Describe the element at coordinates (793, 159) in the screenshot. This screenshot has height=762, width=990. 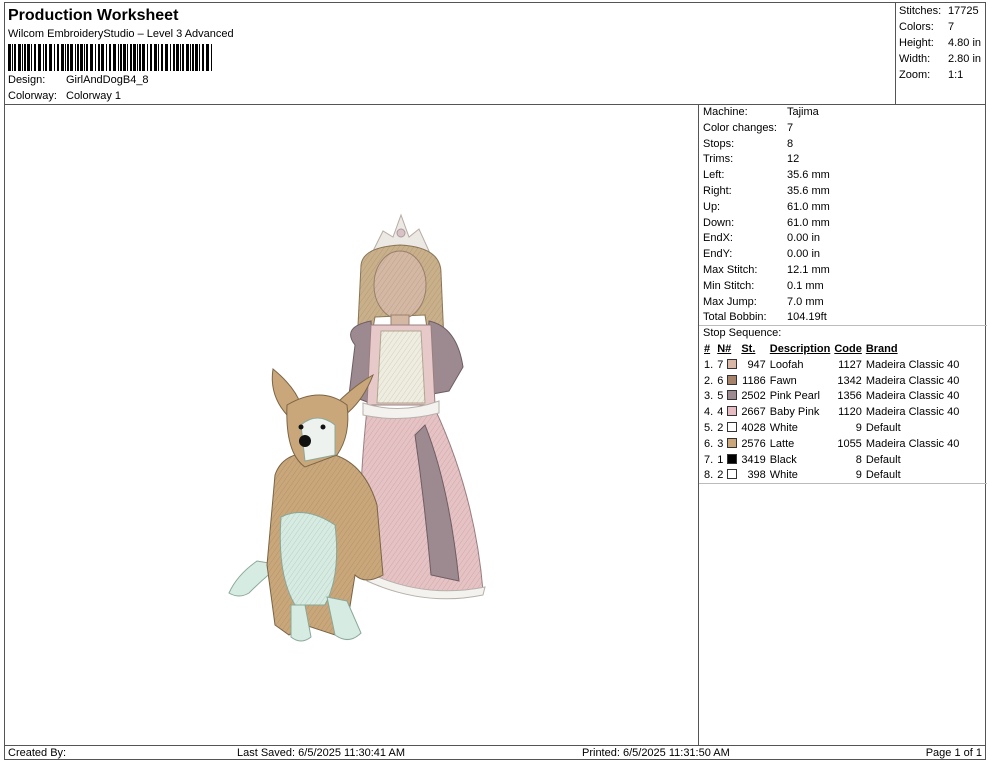
I see `info-value: 12` at that location.